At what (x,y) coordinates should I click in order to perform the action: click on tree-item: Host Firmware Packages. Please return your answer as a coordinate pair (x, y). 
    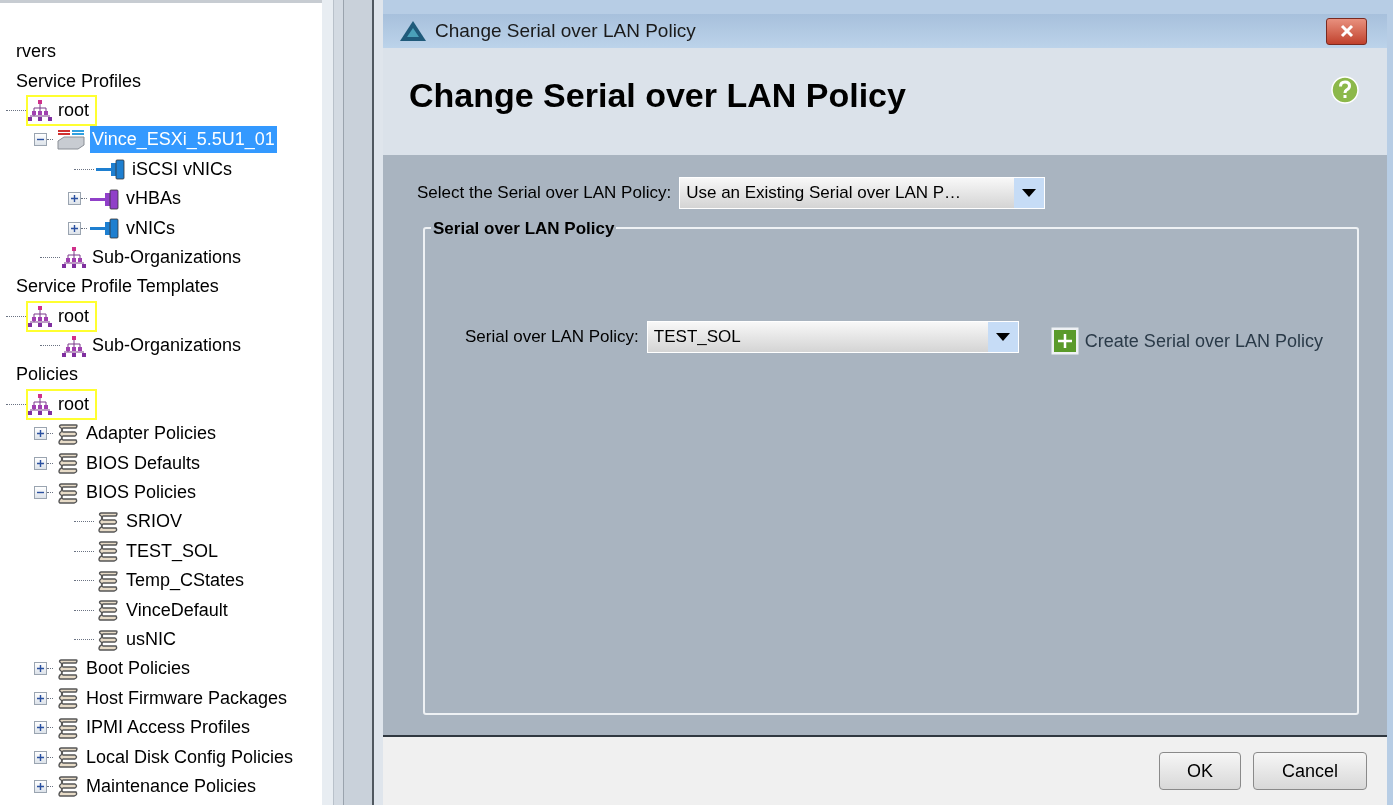
    Looking at the image, I should click on (187, 698).